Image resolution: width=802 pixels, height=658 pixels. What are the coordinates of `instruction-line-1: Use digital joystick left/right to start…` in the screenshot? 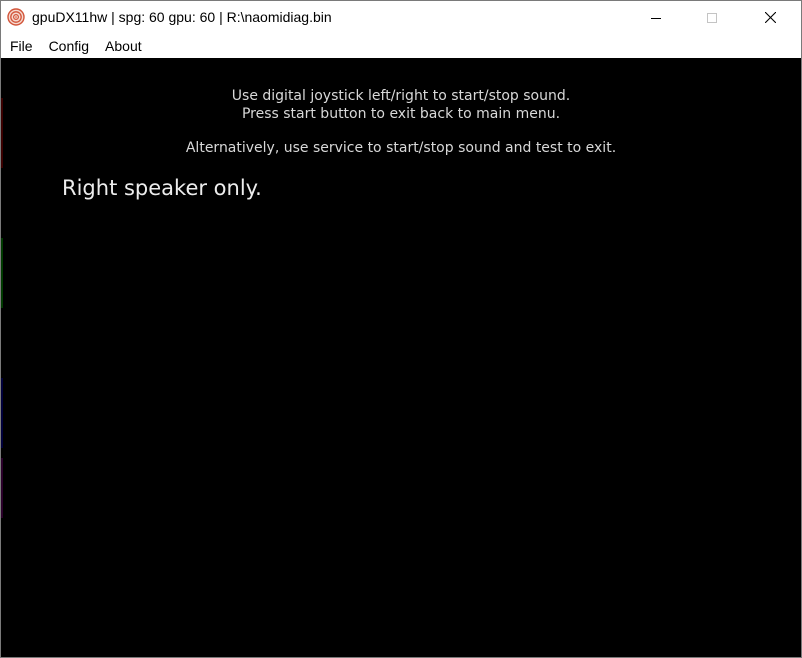 It's located at (401, 96).